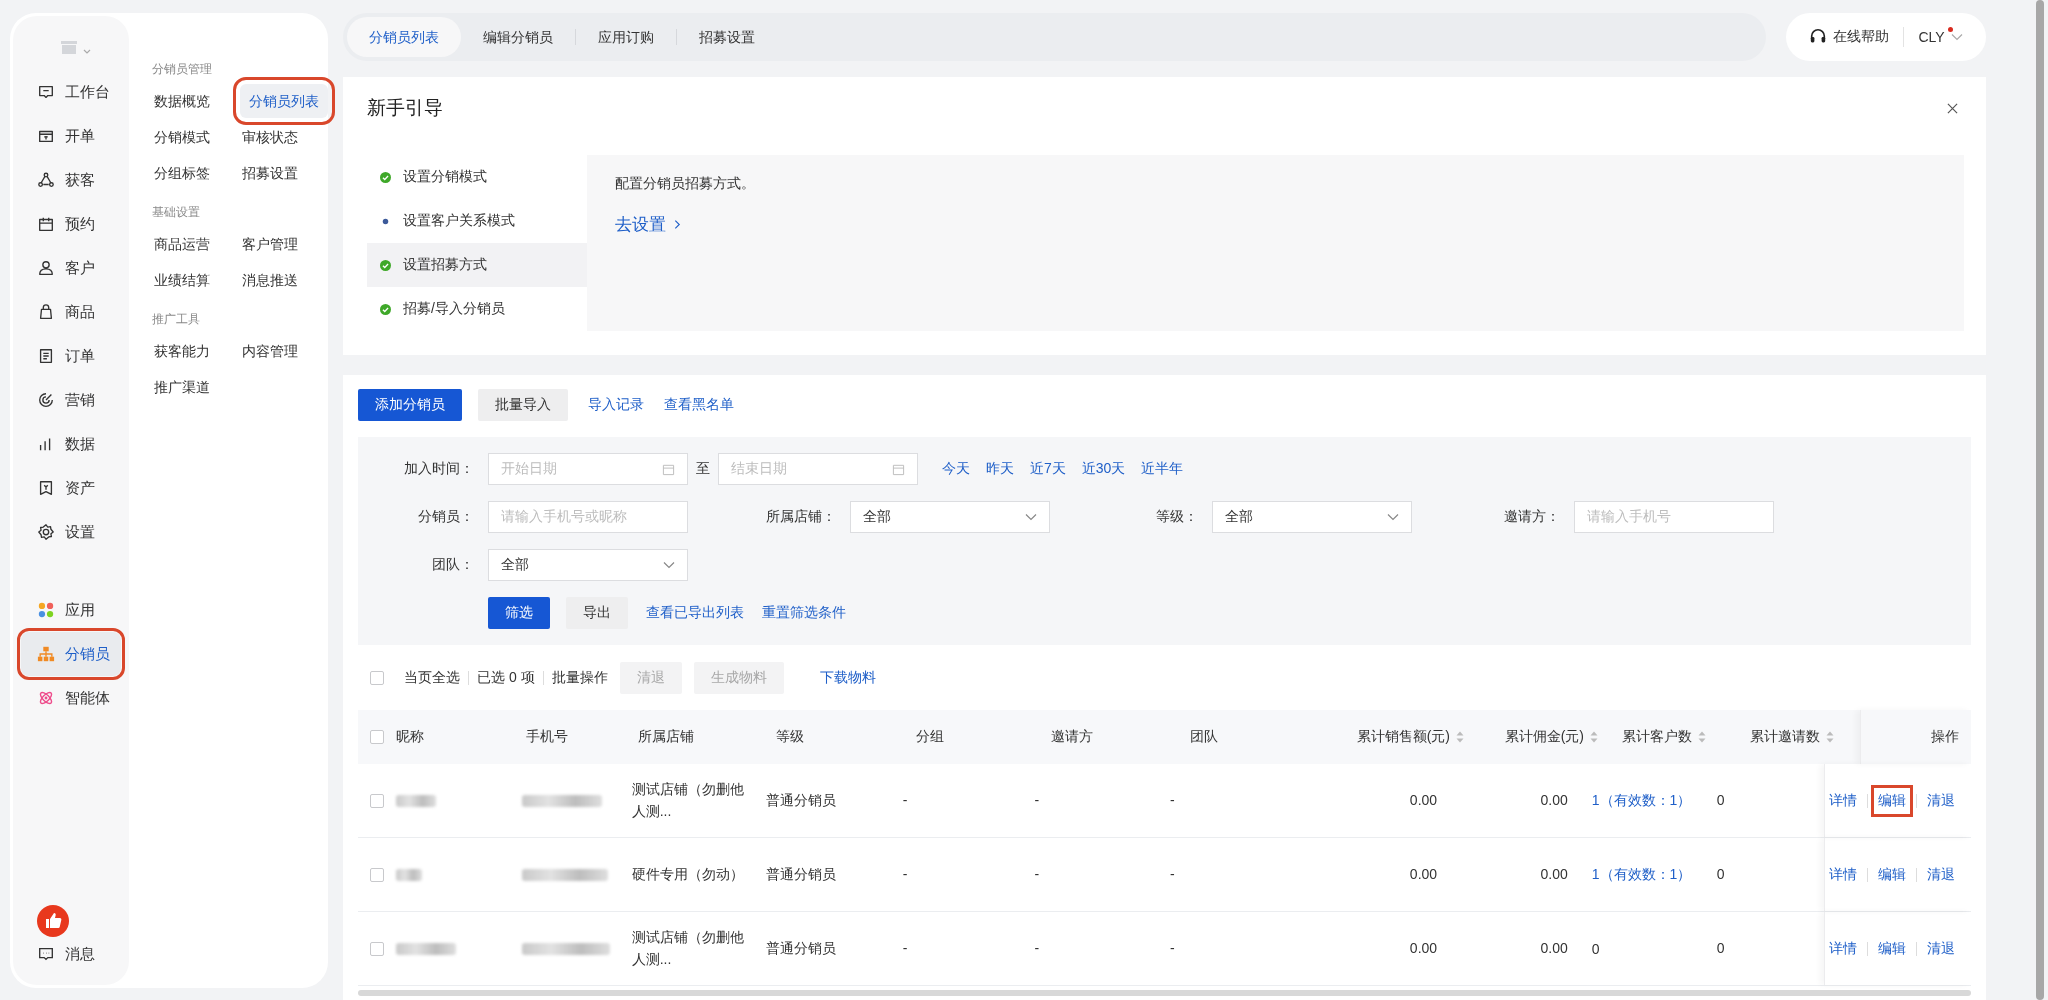  What do you see at coordinates (1952, 108) in the screenshot?
I see `close-icon` at bounding box center [1952, 108].